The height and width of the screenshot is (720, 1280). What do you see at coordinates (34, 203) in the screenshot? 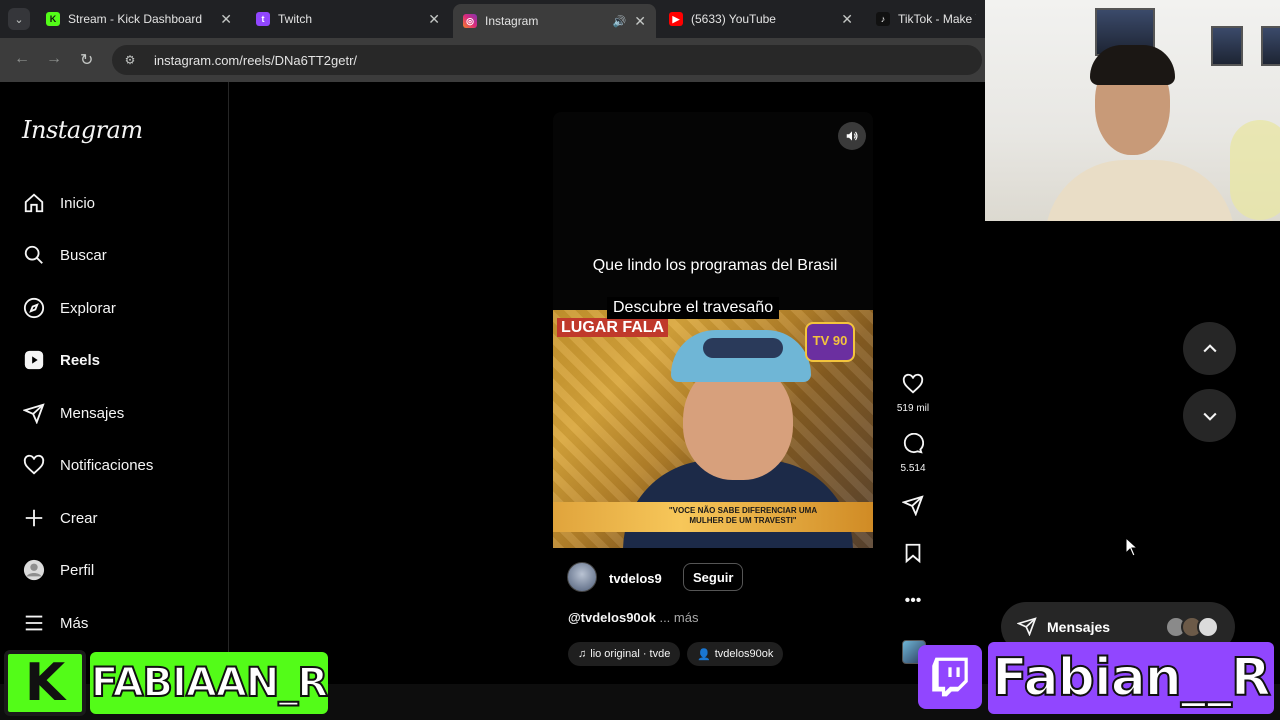
I see `home-icon` at bounding box center [34, 203].